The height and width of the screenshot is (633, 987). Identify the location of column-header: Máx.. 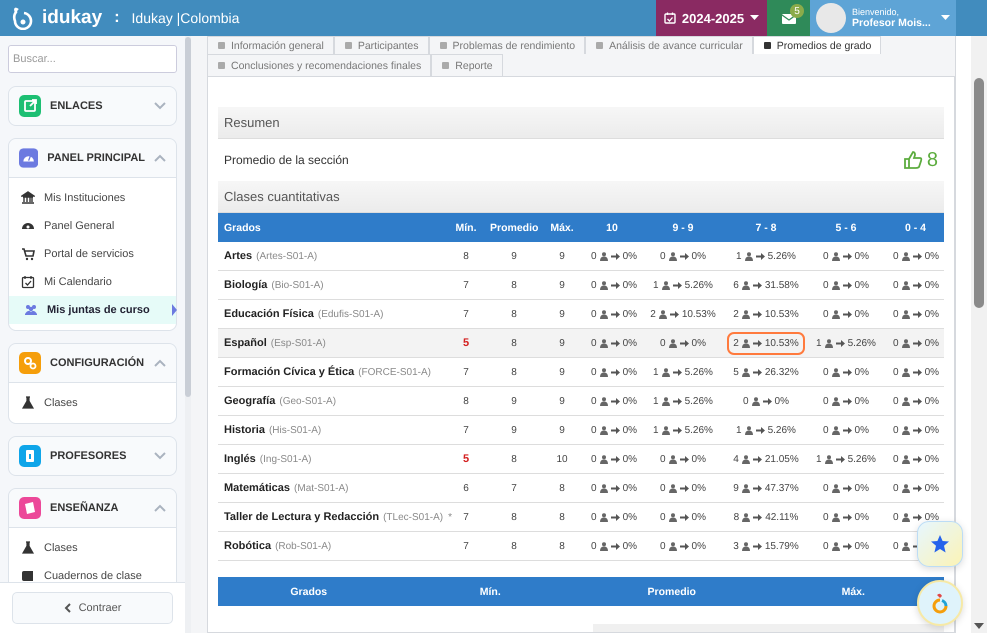
(562, 227).